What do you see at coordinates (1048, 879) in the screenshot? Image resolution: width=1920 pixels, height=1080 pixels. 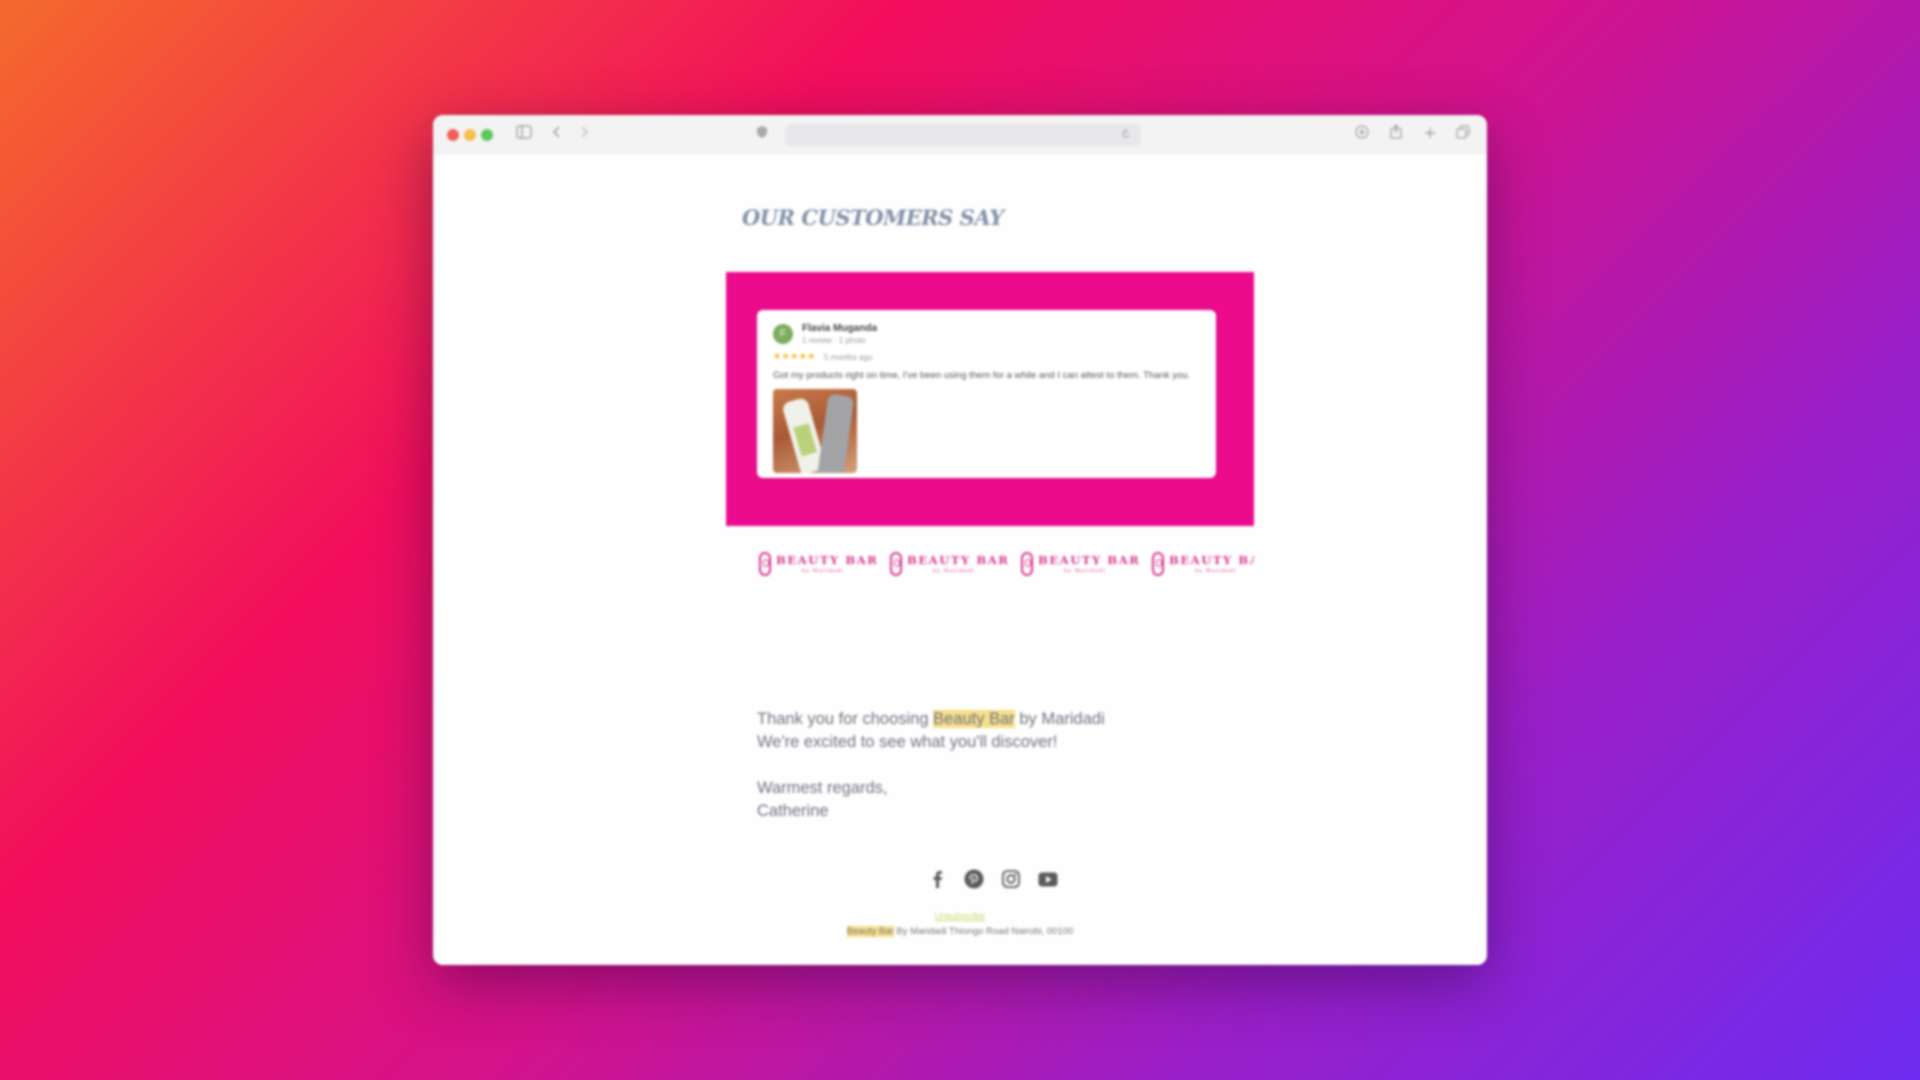 I see `youtube-icon` at bounding box center [1048, 879].